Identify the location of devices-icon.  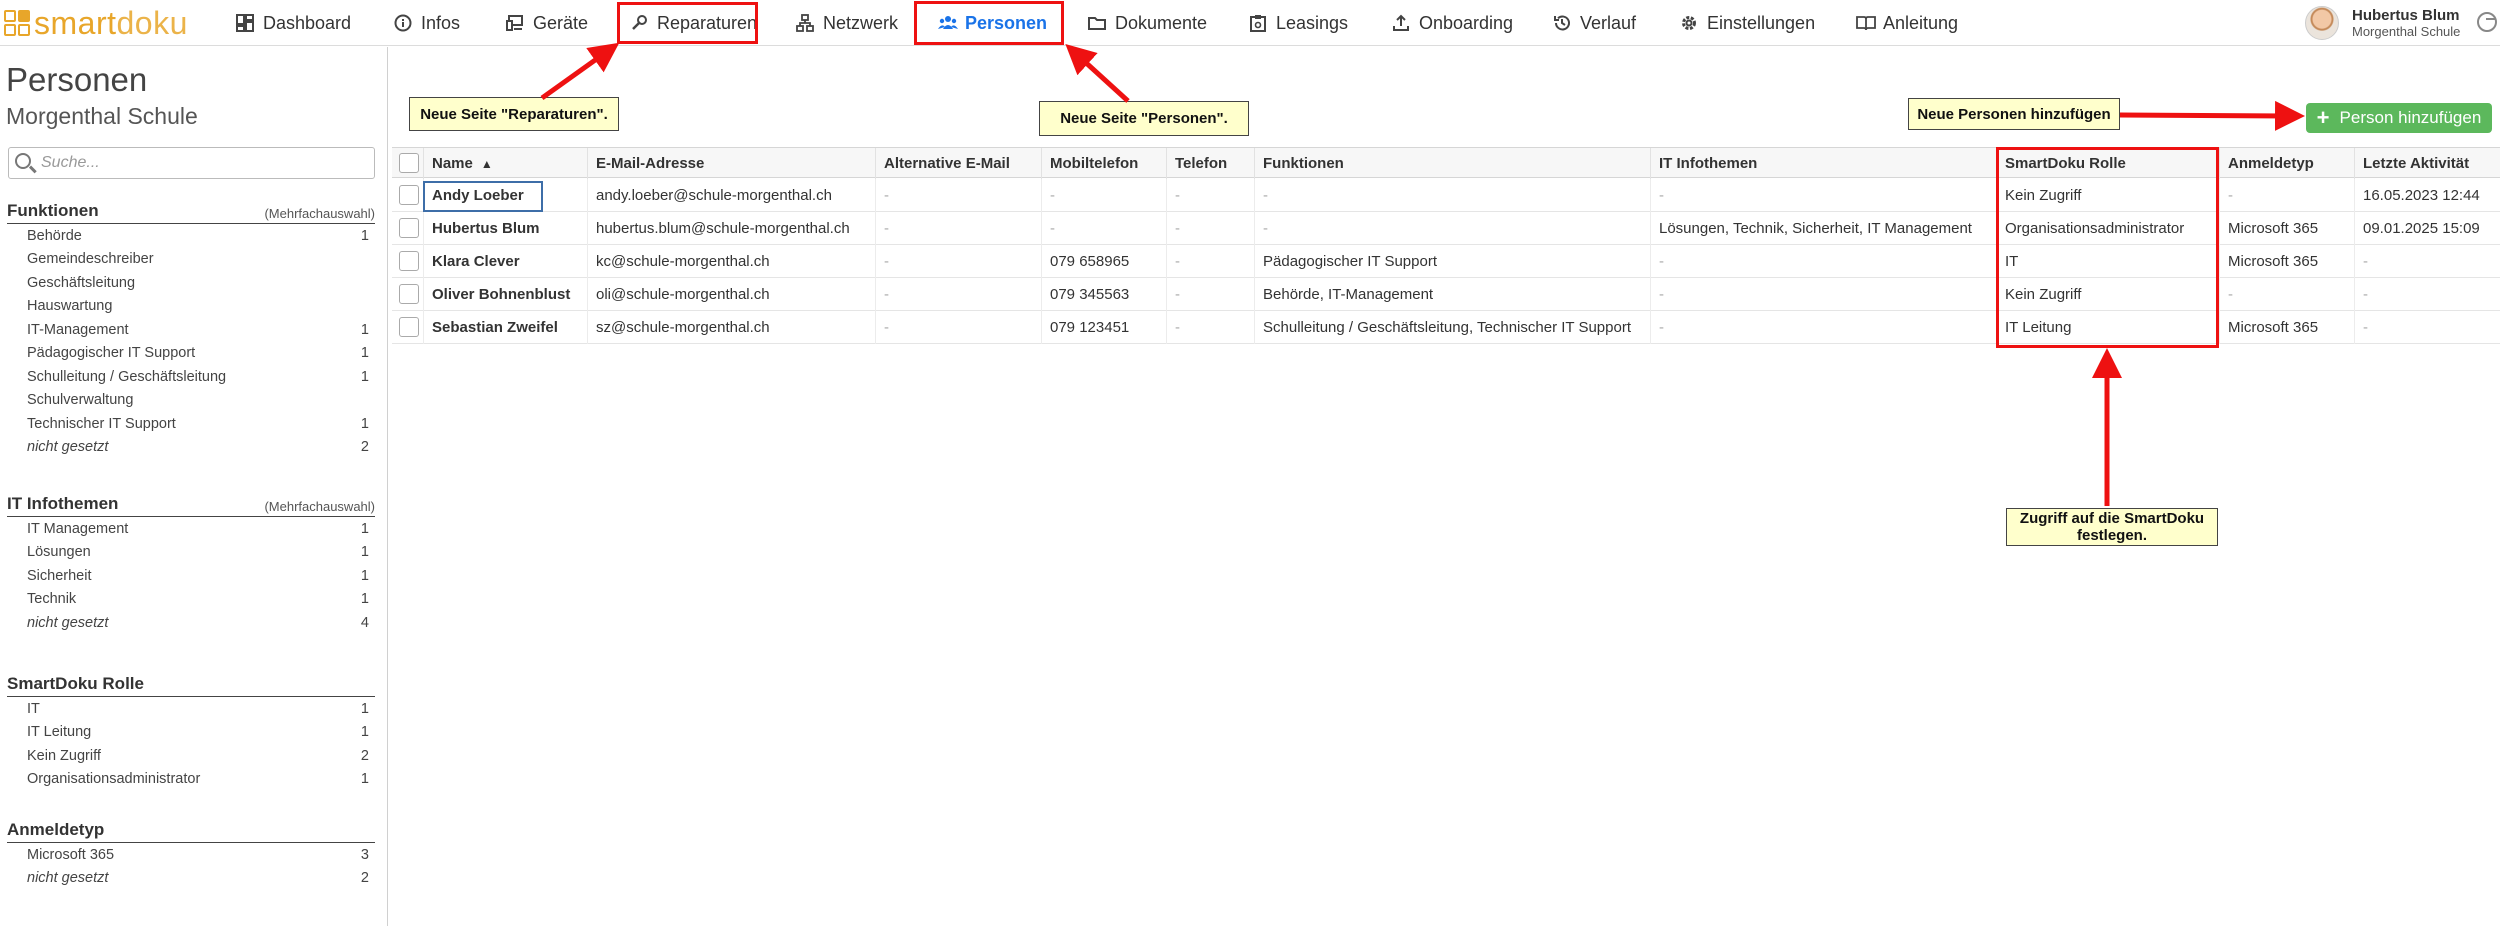
(515, 23).